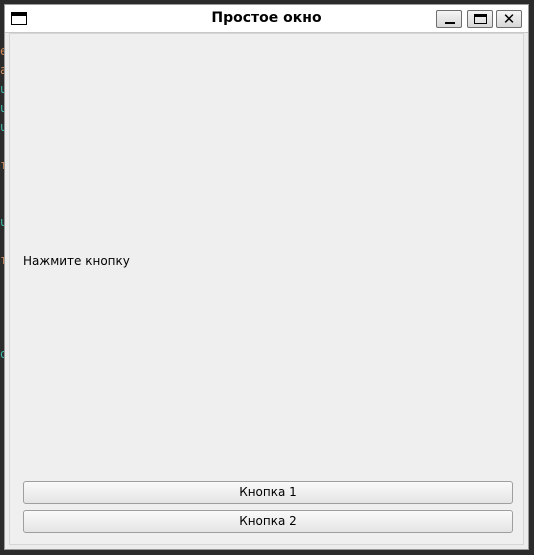 The height and width of the screenshot is (555, 534). Describe the element at coordinates (268, 521) in the screenshot. I see `button-2: Кнопка 2` at that location.